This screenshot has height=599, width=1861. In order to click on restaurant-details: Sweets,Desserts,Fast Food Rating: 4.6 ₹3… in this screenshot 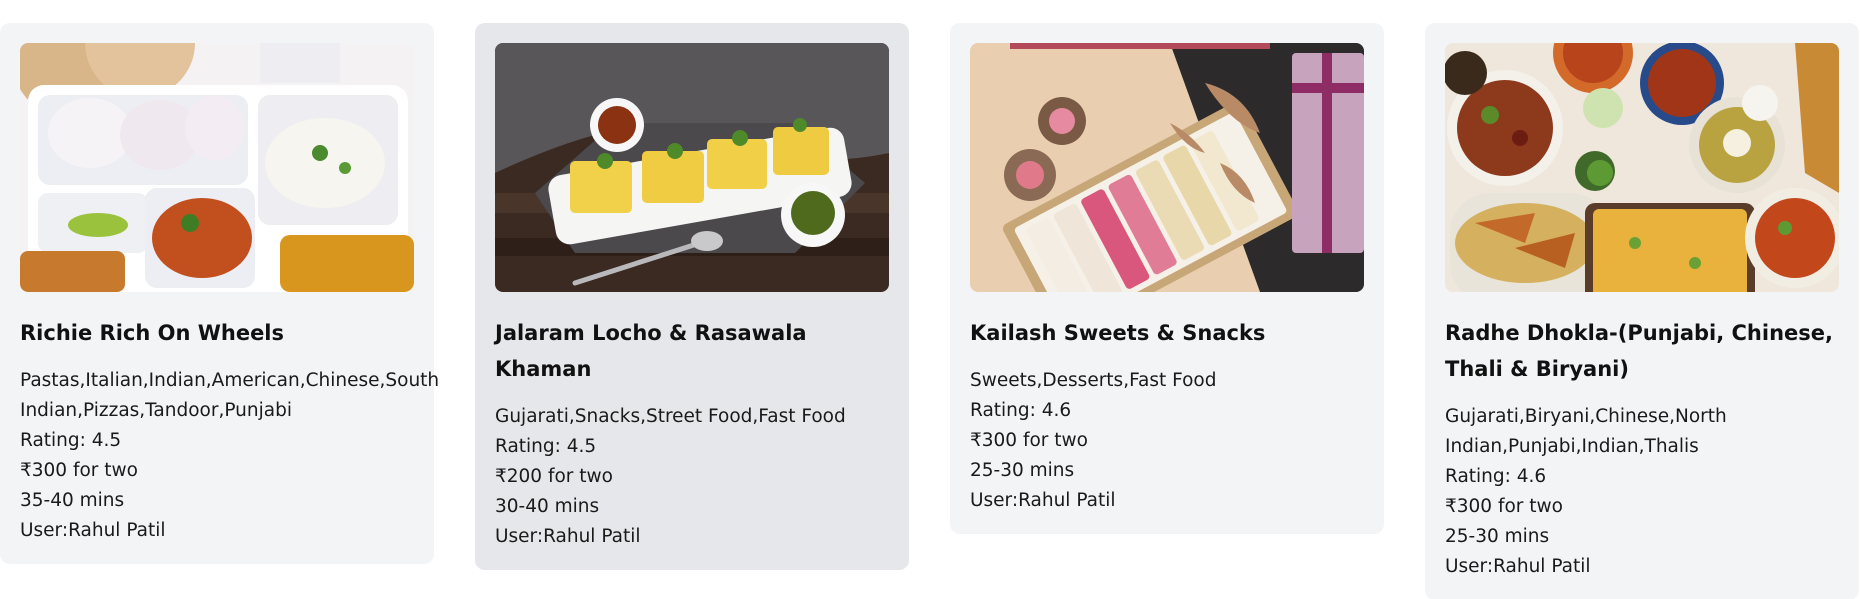, I will do `click(1167, 441)`.